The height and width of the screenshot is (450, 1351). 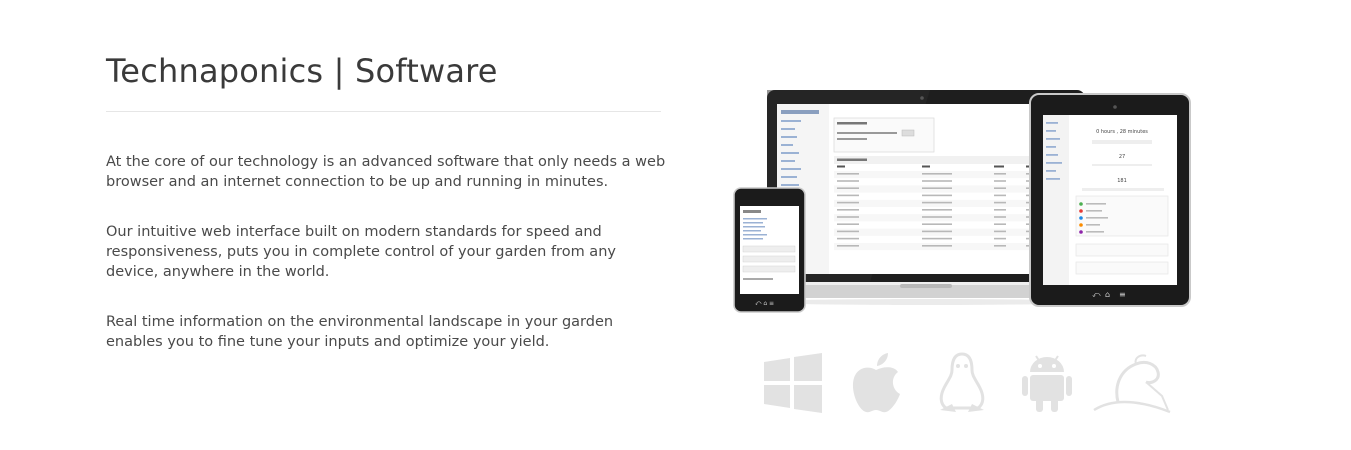 What do you see at coordinates (1122, 157) in the screenshot?
I see `tablet-count-a: 27` at bounding box center [1122, 157].